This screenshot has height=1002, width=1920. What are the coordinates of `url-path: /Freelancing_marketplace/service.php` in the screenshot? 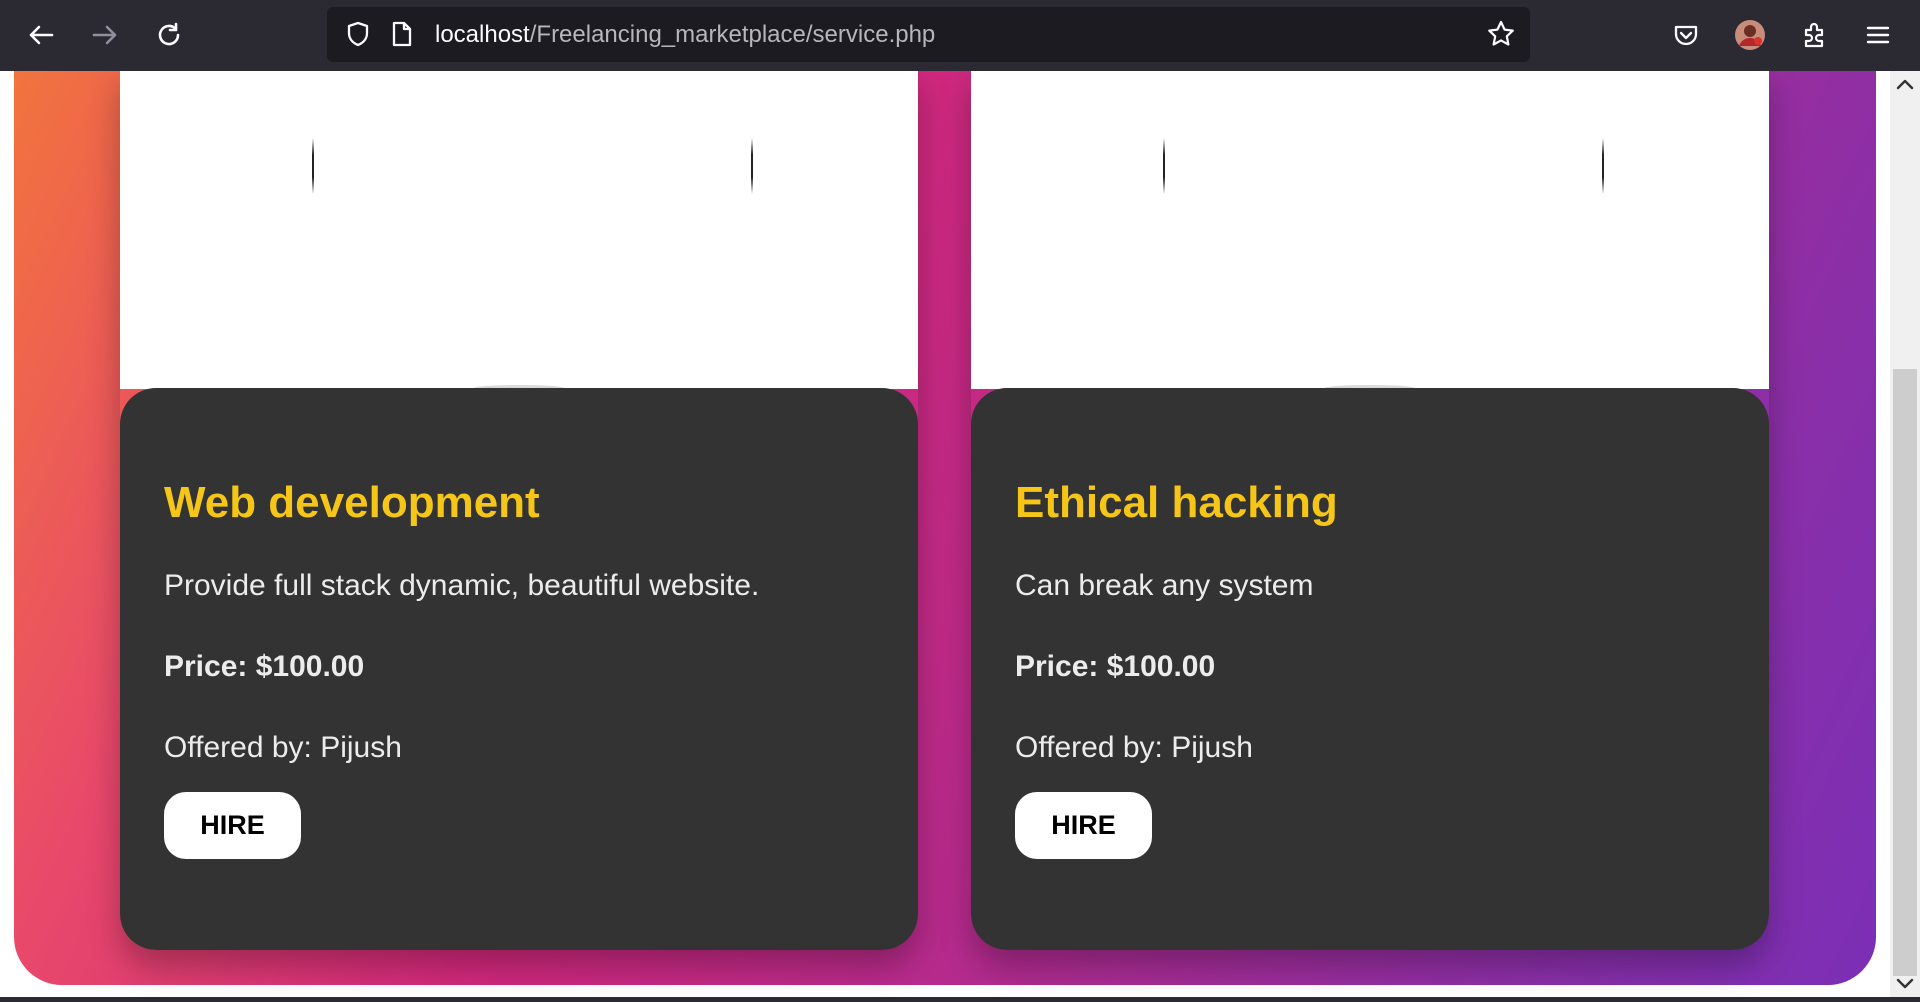 It's located at (732, 34).